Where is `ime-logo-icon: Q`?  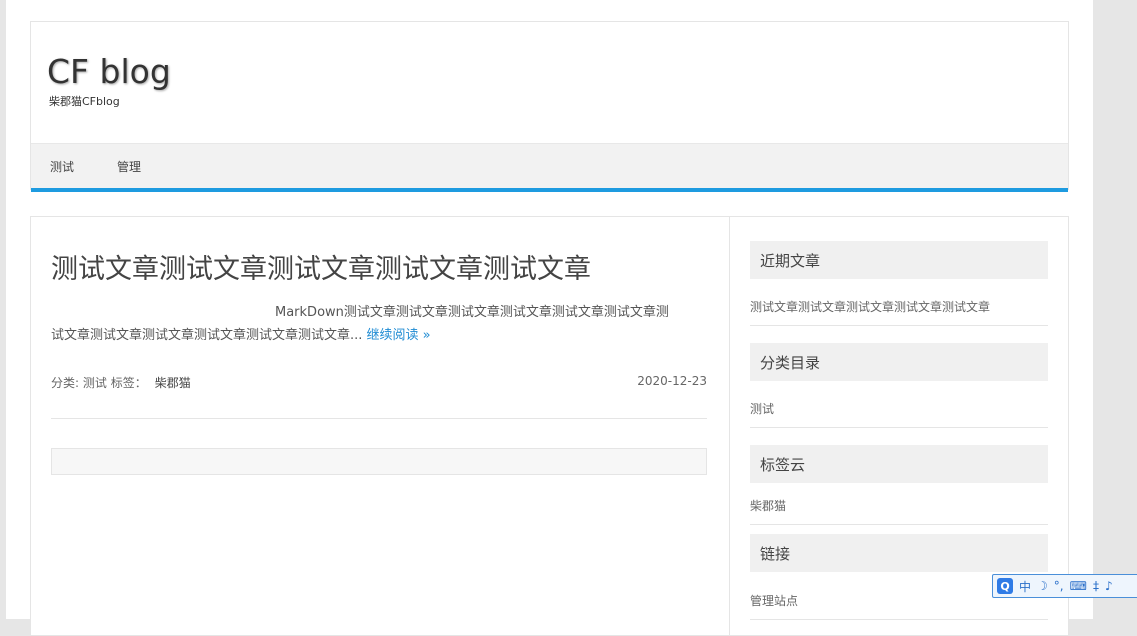
ime-logo-icon: Q is located at coordinates (1005, 586).